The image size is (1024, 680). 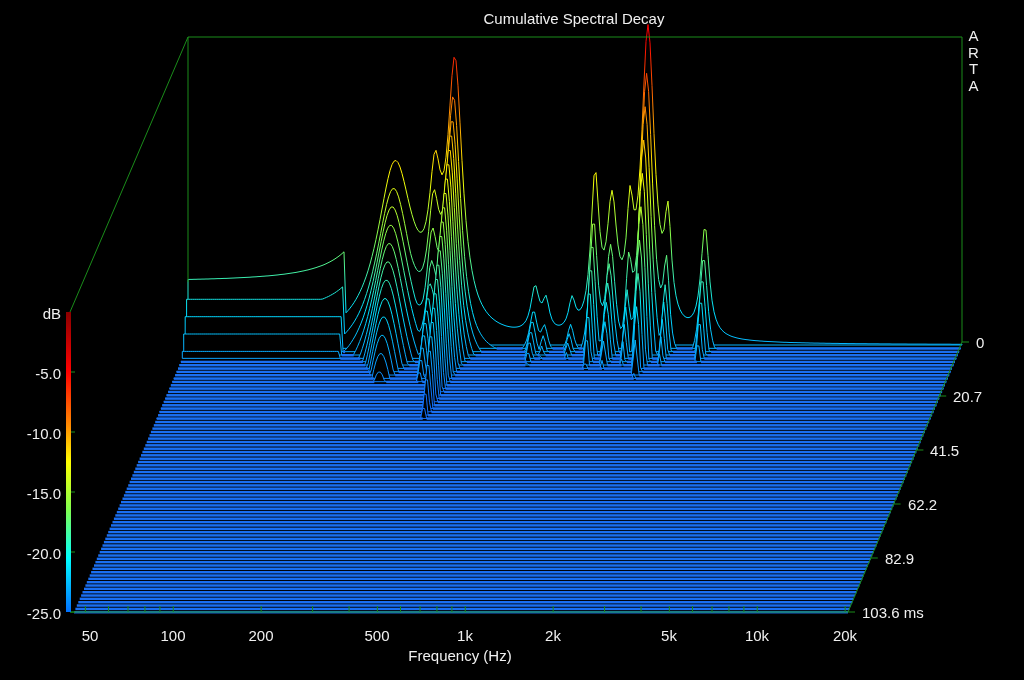 What do you see at coordinates (553, 636) in the screenshot?
I see `axis-tick-label: 2k` at bounding box center [553, 636].